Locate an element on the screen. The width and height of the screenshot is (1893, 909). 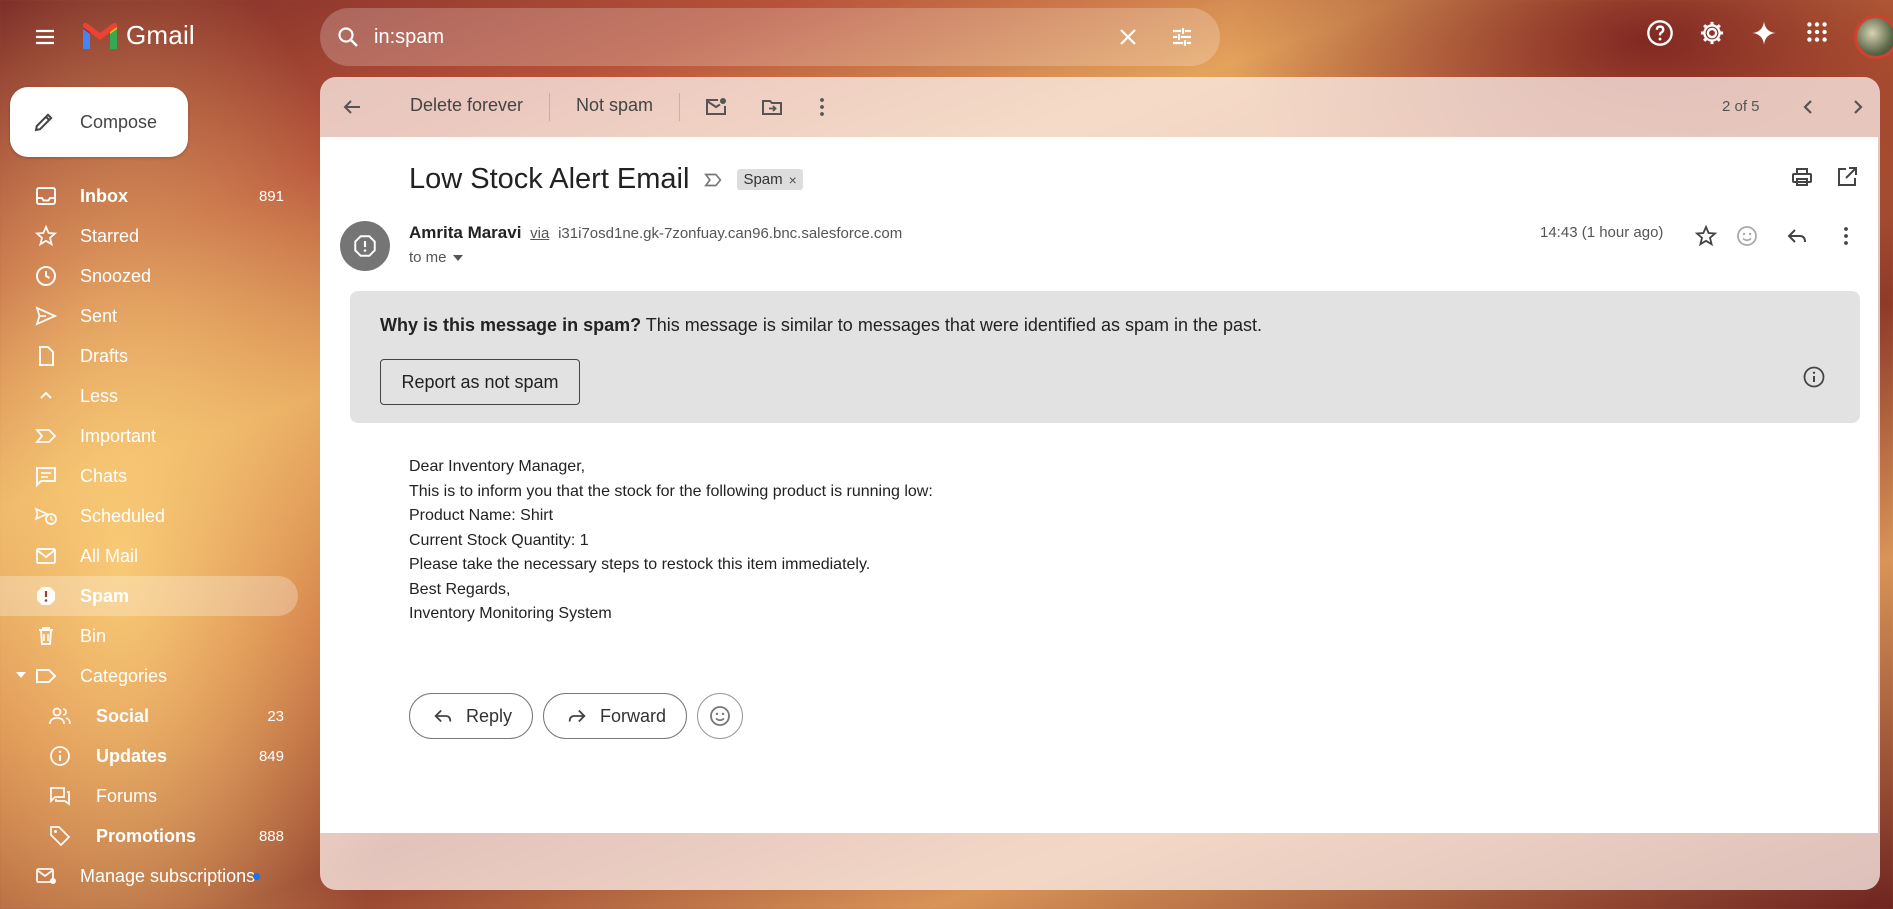
more-options-icon is located at coordinates (1846, 236).